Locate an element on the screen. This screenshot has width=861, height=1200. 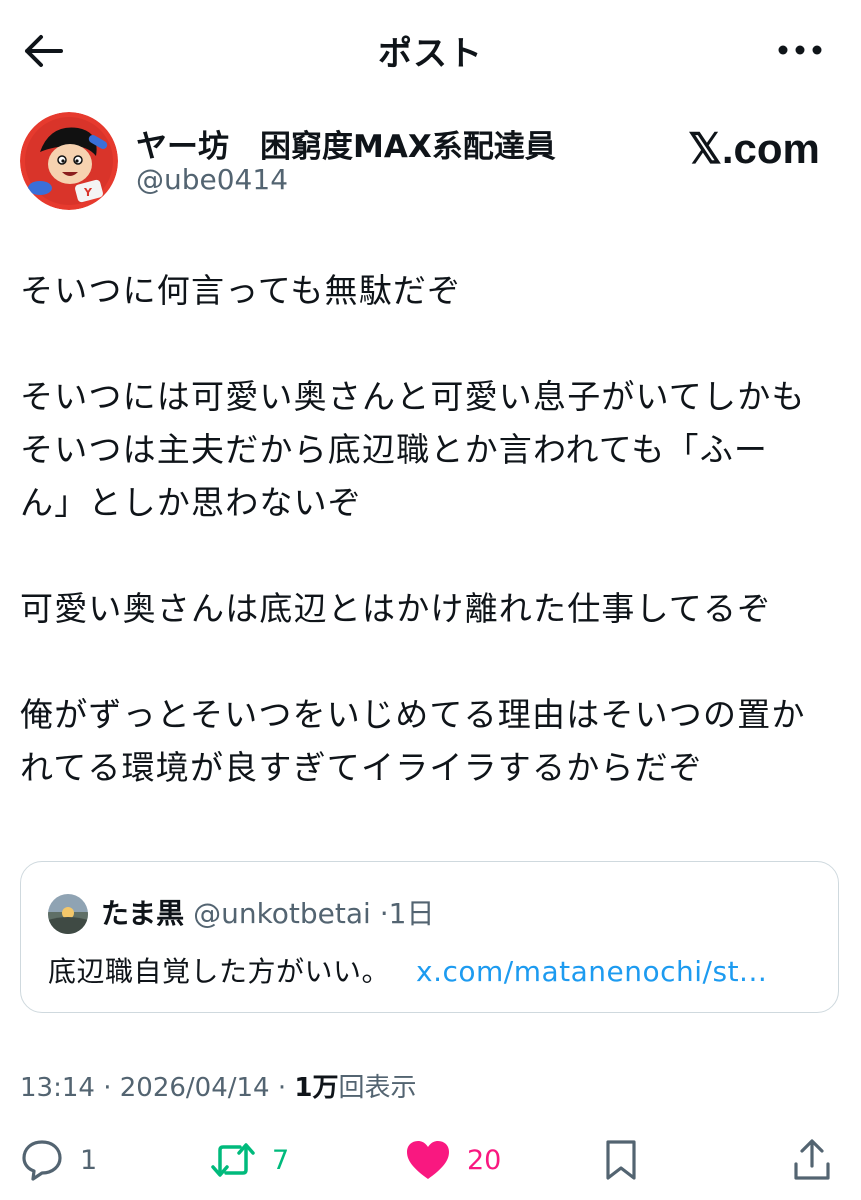
like-button: 20 is located at coordinates (453, 1160).